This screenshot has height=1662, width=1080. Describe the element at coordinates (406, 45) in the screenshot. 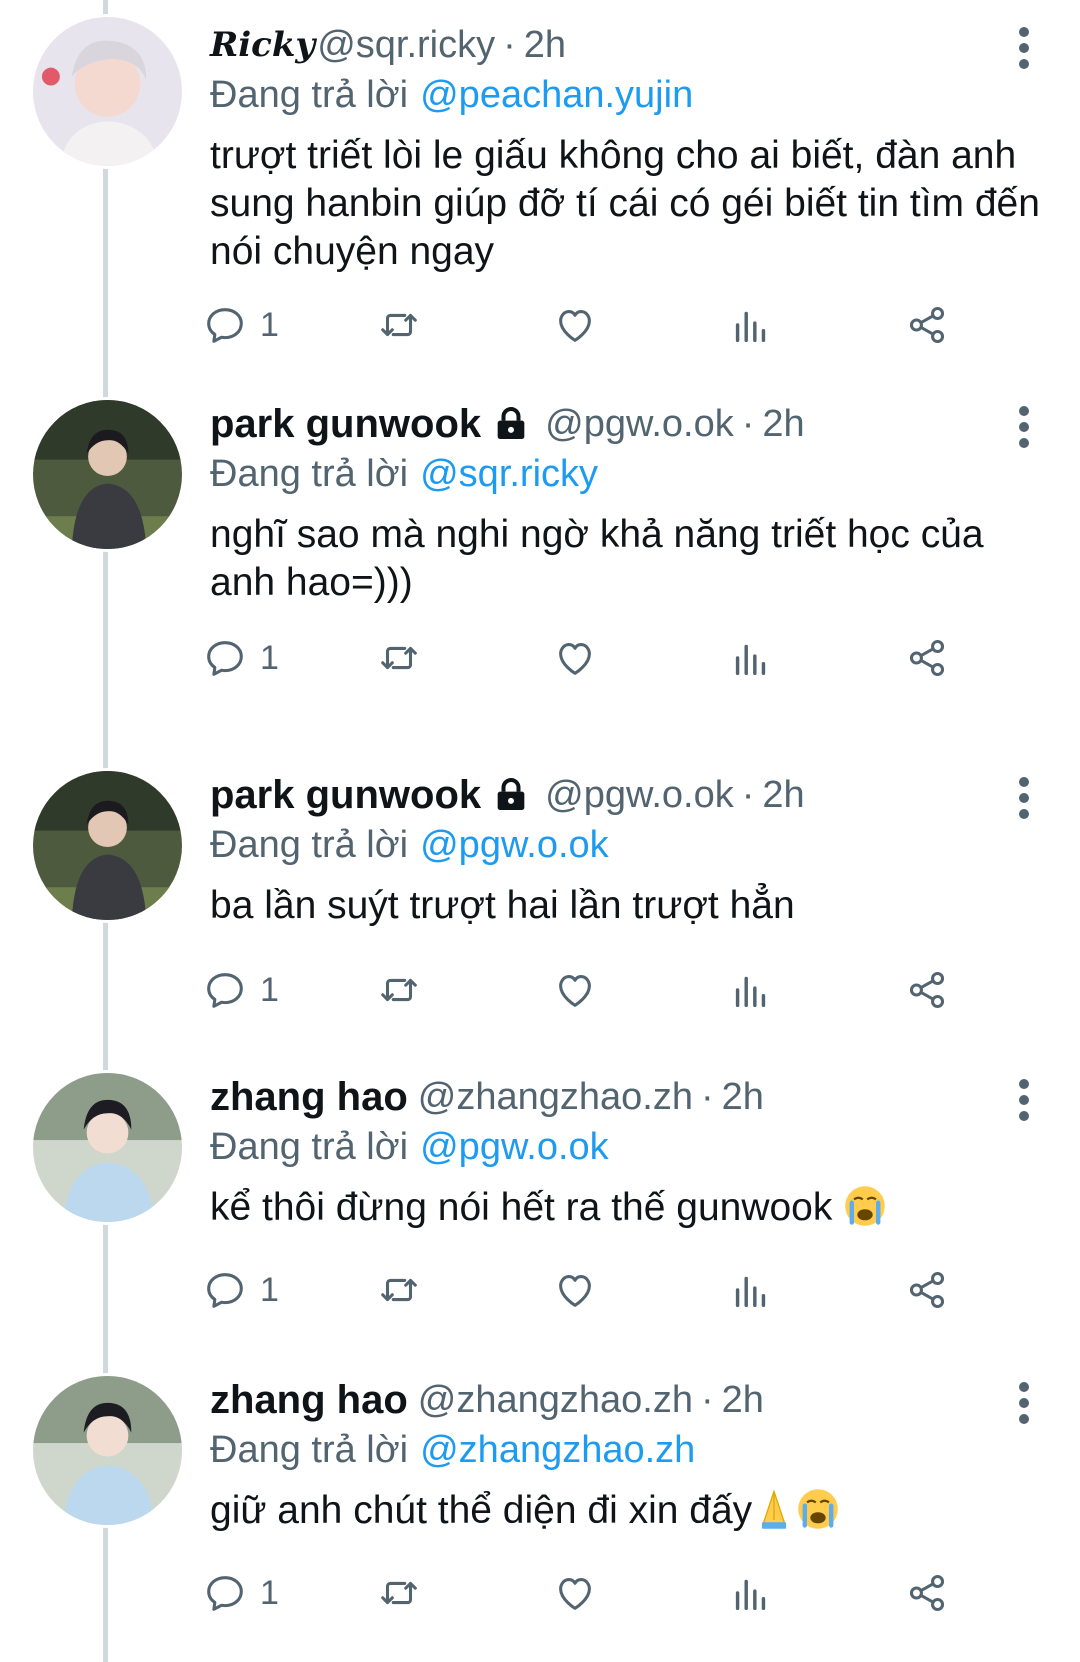

I see `author-handle: @sqr.ricky` at that location.